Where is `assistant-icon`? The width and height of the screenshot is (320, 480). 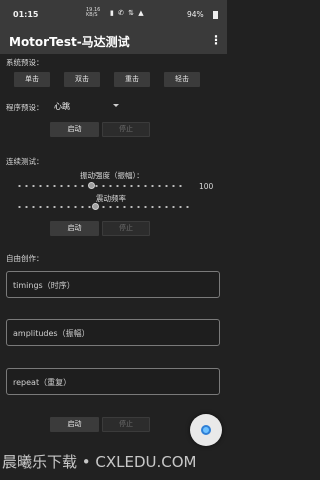
assistant-icon is located at coordinates (206, 430).